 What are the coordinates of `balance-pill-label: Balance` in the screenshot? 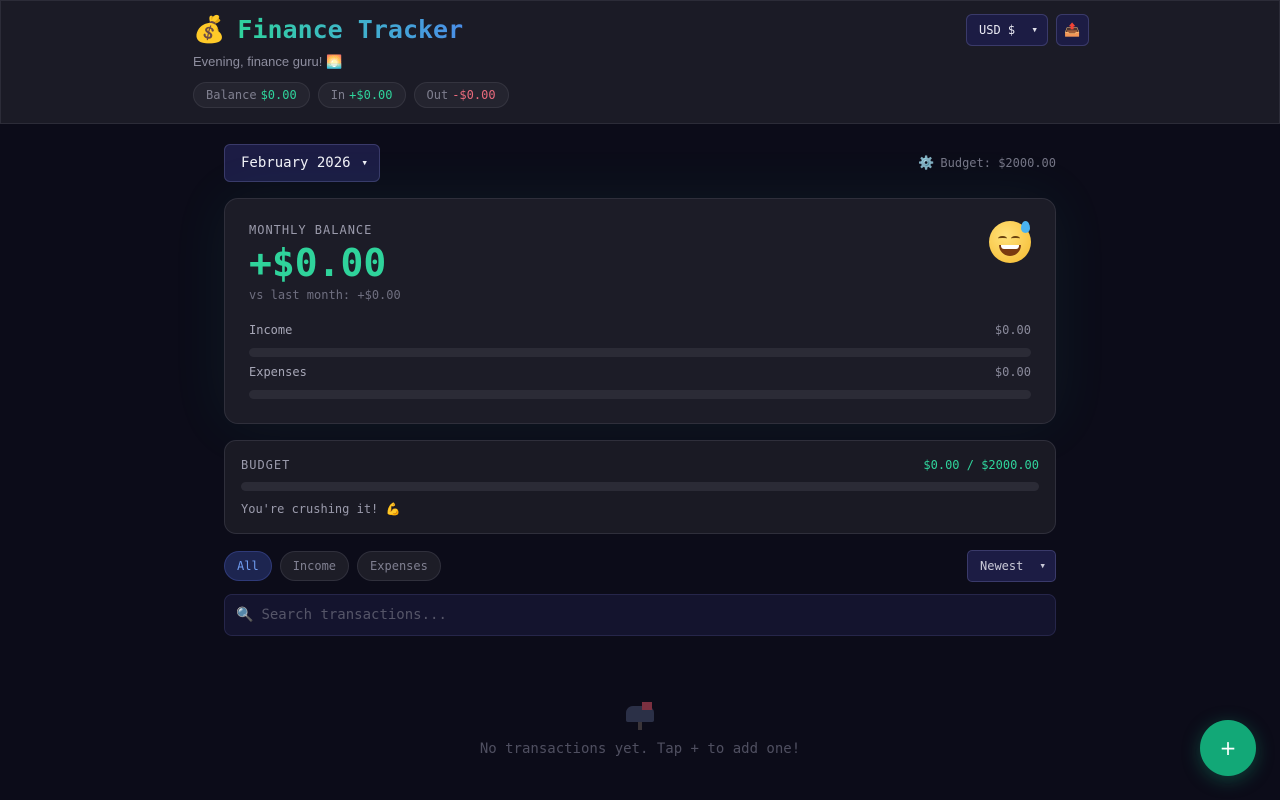 It's located at (231, 95).